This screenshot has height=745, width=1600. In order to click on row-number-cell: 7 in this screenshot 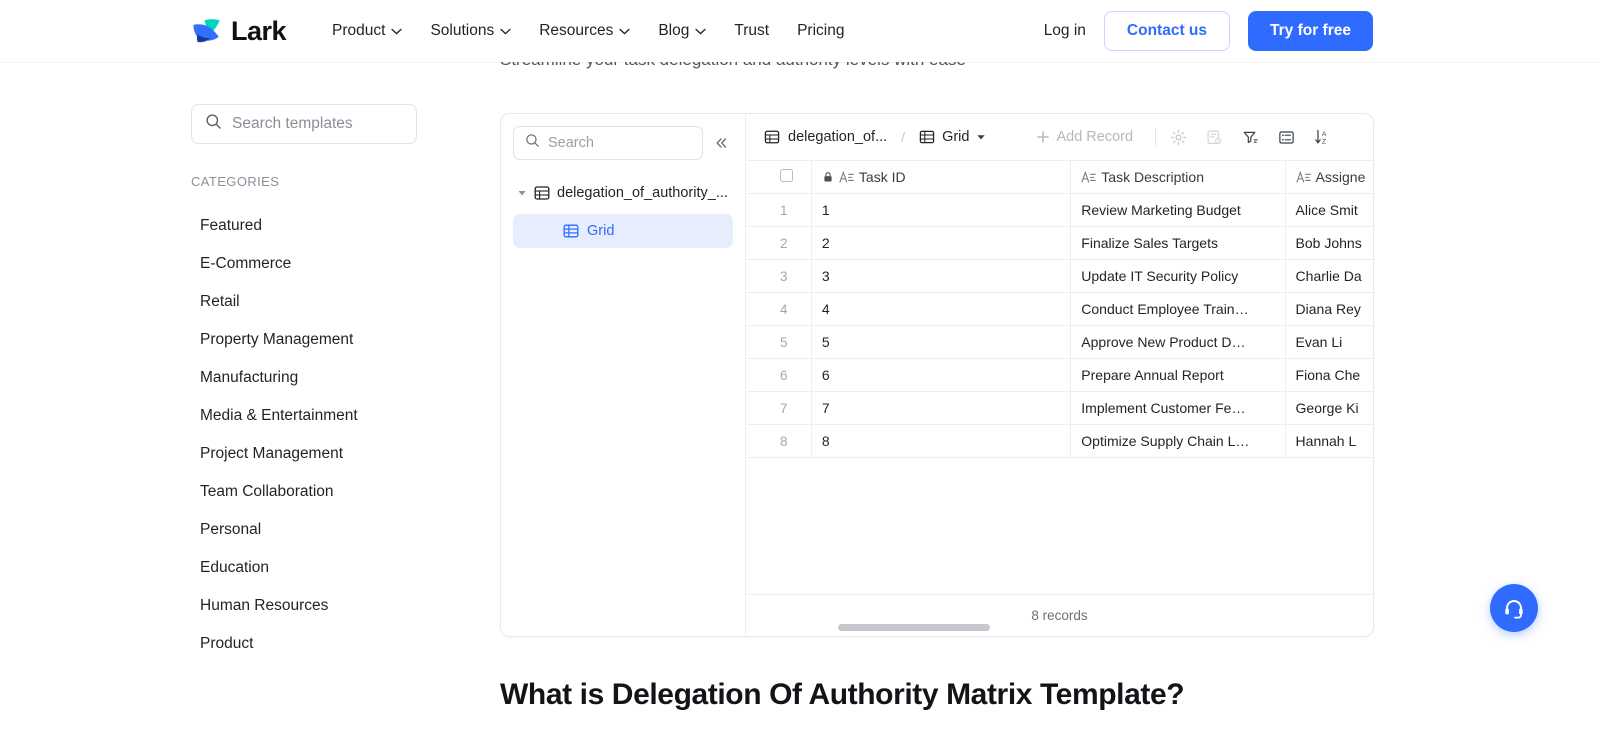, I will do `click(779, 408)`.